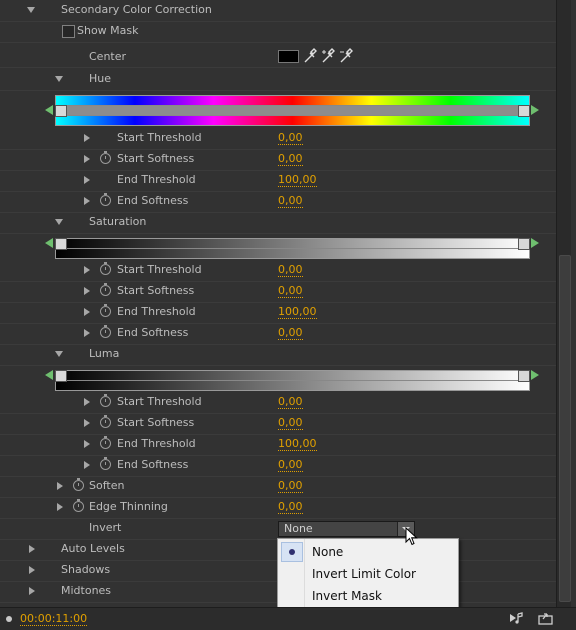 This screenshot has height=630, width=576. I want to click on edge-thinning-label: Edge Thinning, so click(128, 506).